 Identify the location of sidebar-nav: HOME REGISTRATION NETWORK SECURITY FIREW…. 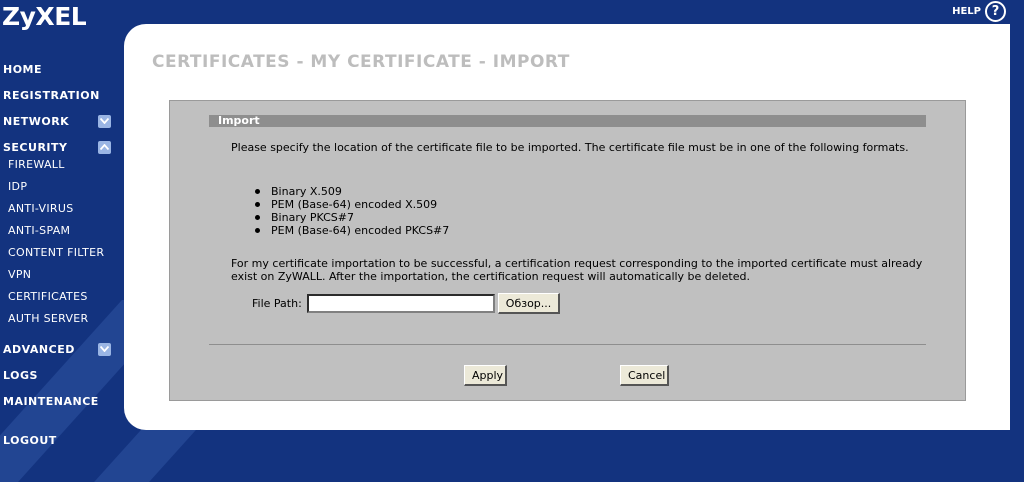
(62, 254).